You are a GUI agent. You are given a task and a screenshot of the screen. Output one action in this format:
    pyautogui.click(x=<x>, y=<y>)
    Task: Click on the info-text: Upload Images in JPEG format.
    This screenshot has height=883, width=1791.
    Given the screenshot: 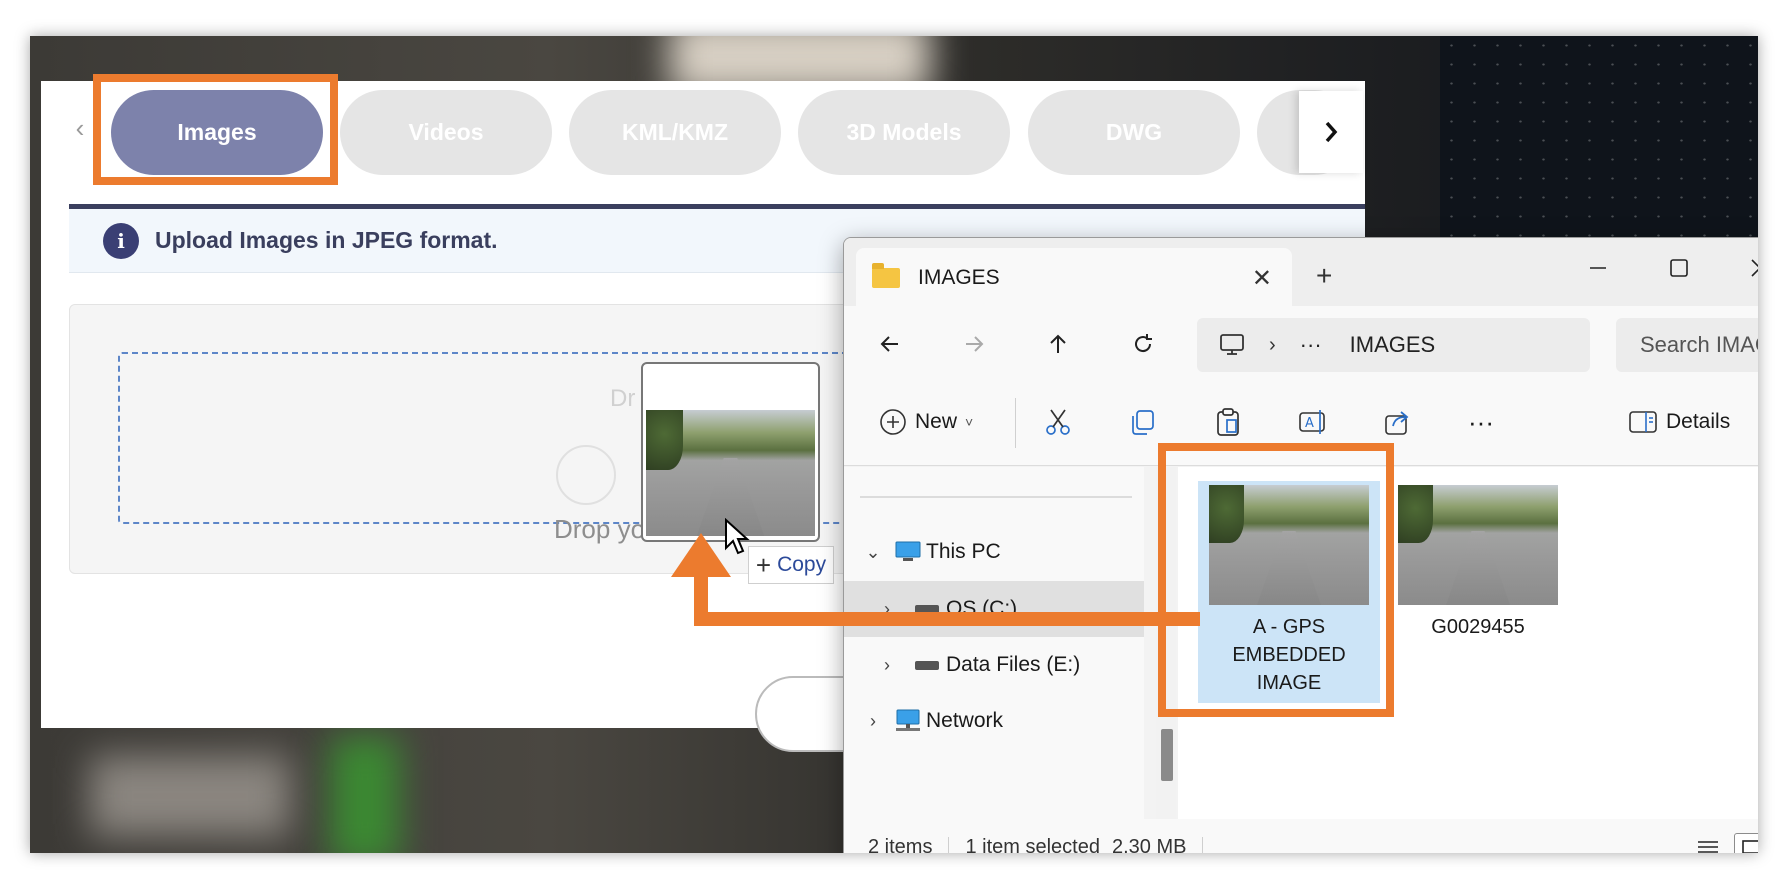 What is the action you would take?
    pyautogui.click(x=326, y=240)
    